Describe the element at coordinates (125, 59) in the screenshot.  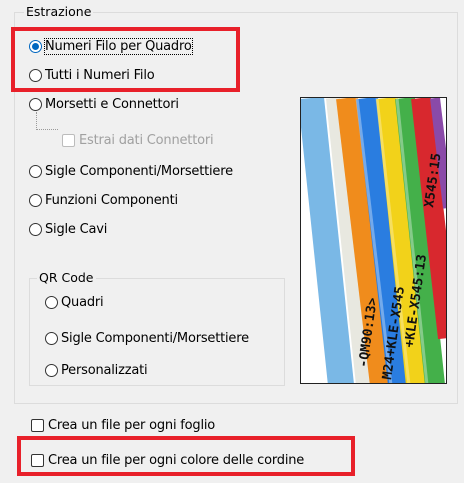
I see `highlight-box-top` at that location.